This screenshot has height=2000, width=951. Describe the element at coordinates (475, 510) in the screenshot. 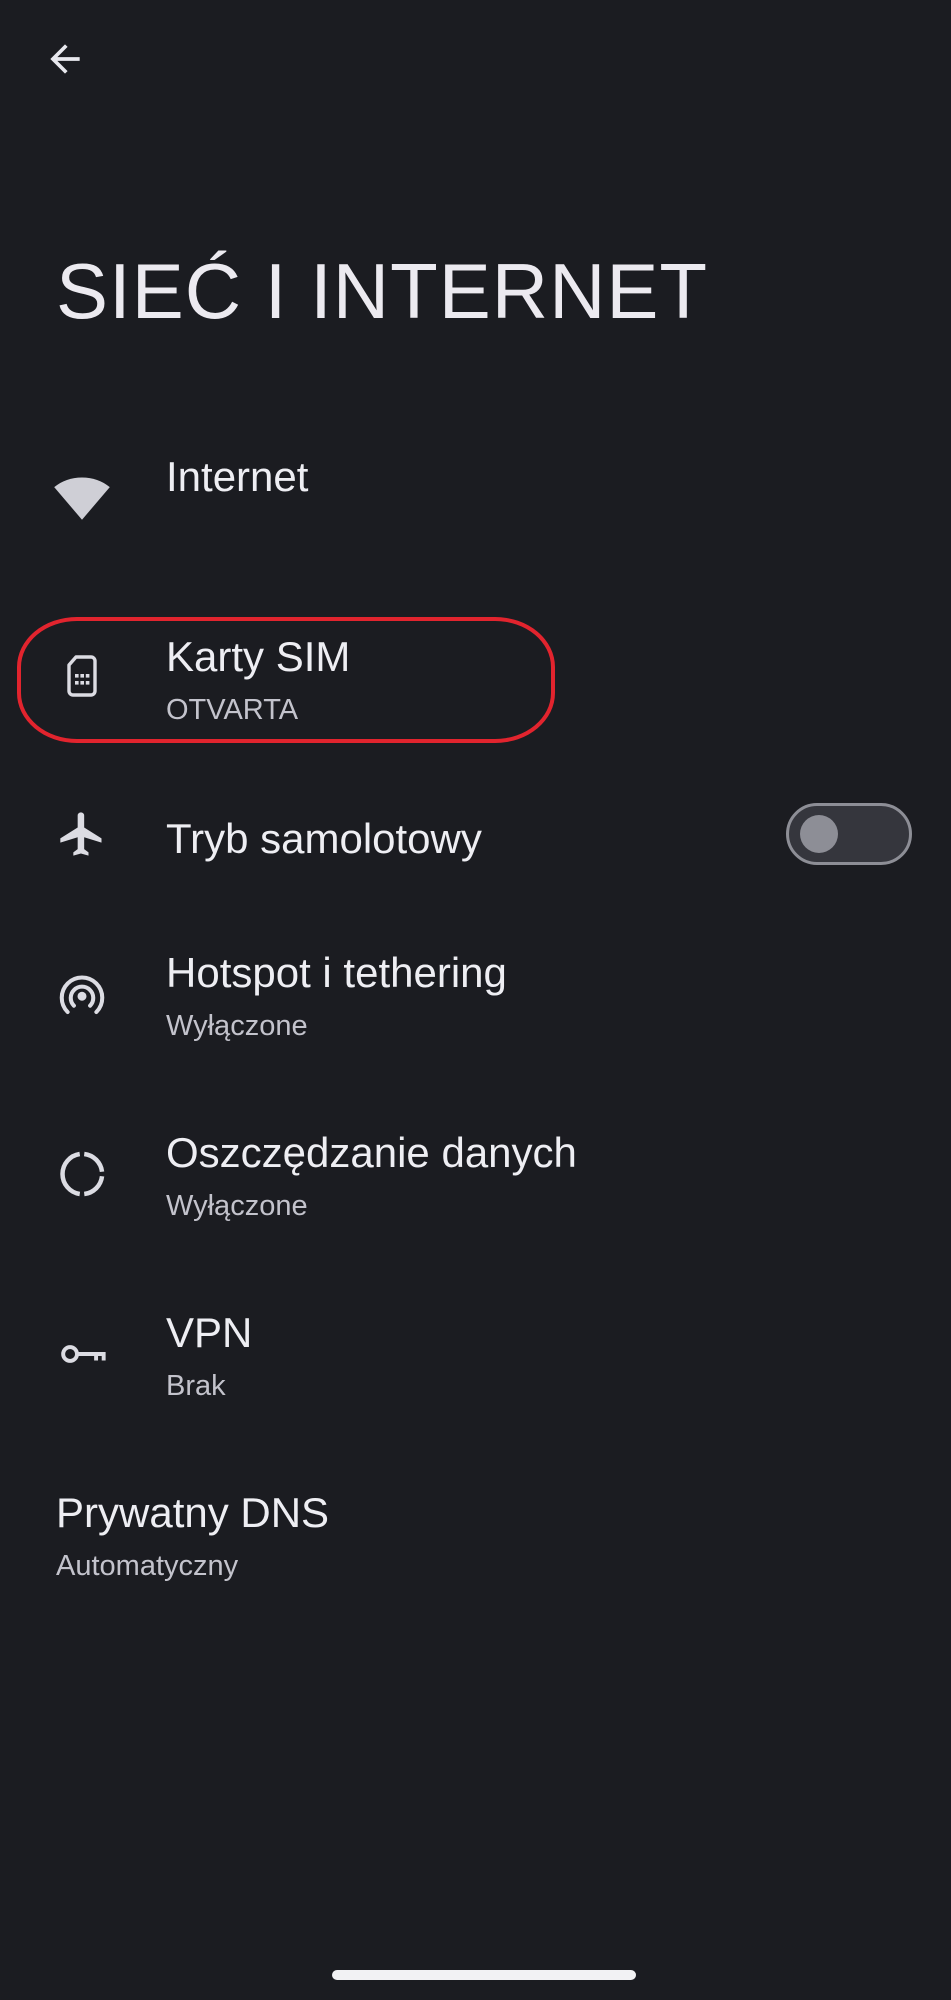

I see `list-item-internet: Internet` at that location.